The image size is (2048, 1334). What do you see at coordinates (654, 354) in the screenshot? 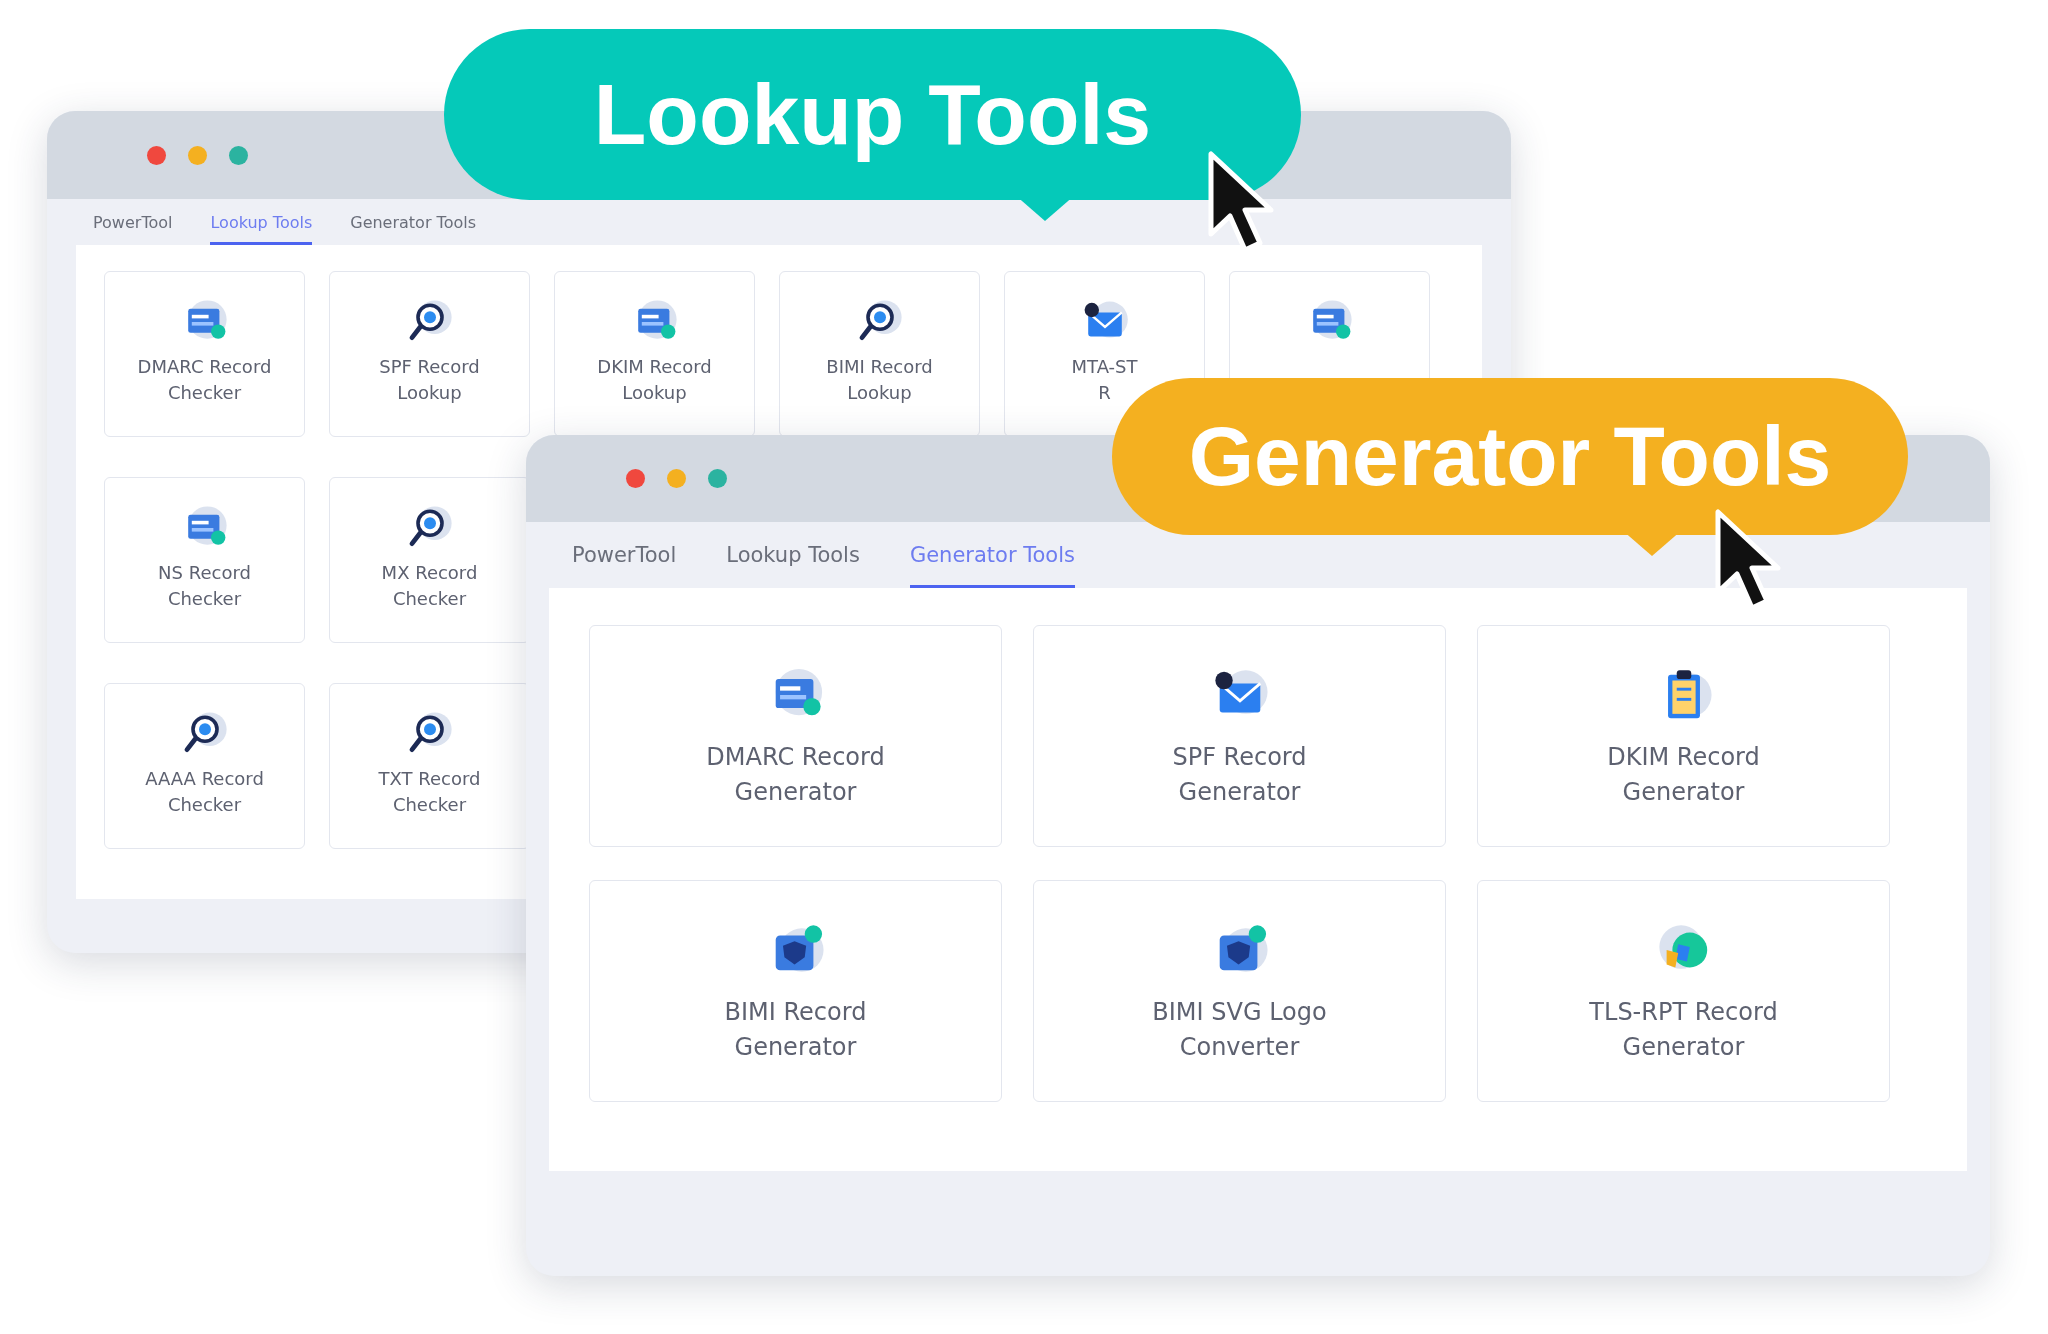
I see `tool-card: DKIM Record Lookup` at bounding box center [654, 354].